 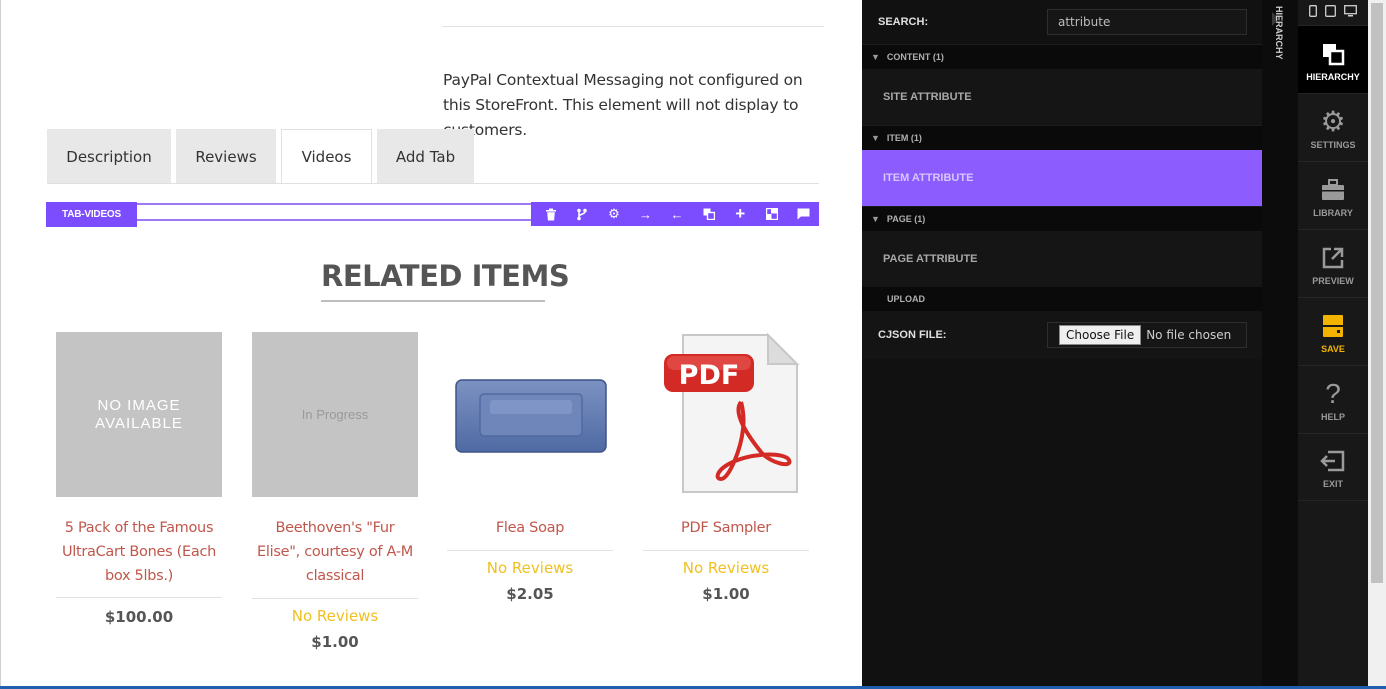 I want to click on page-scrollbar, so click(x=1377, y=343).